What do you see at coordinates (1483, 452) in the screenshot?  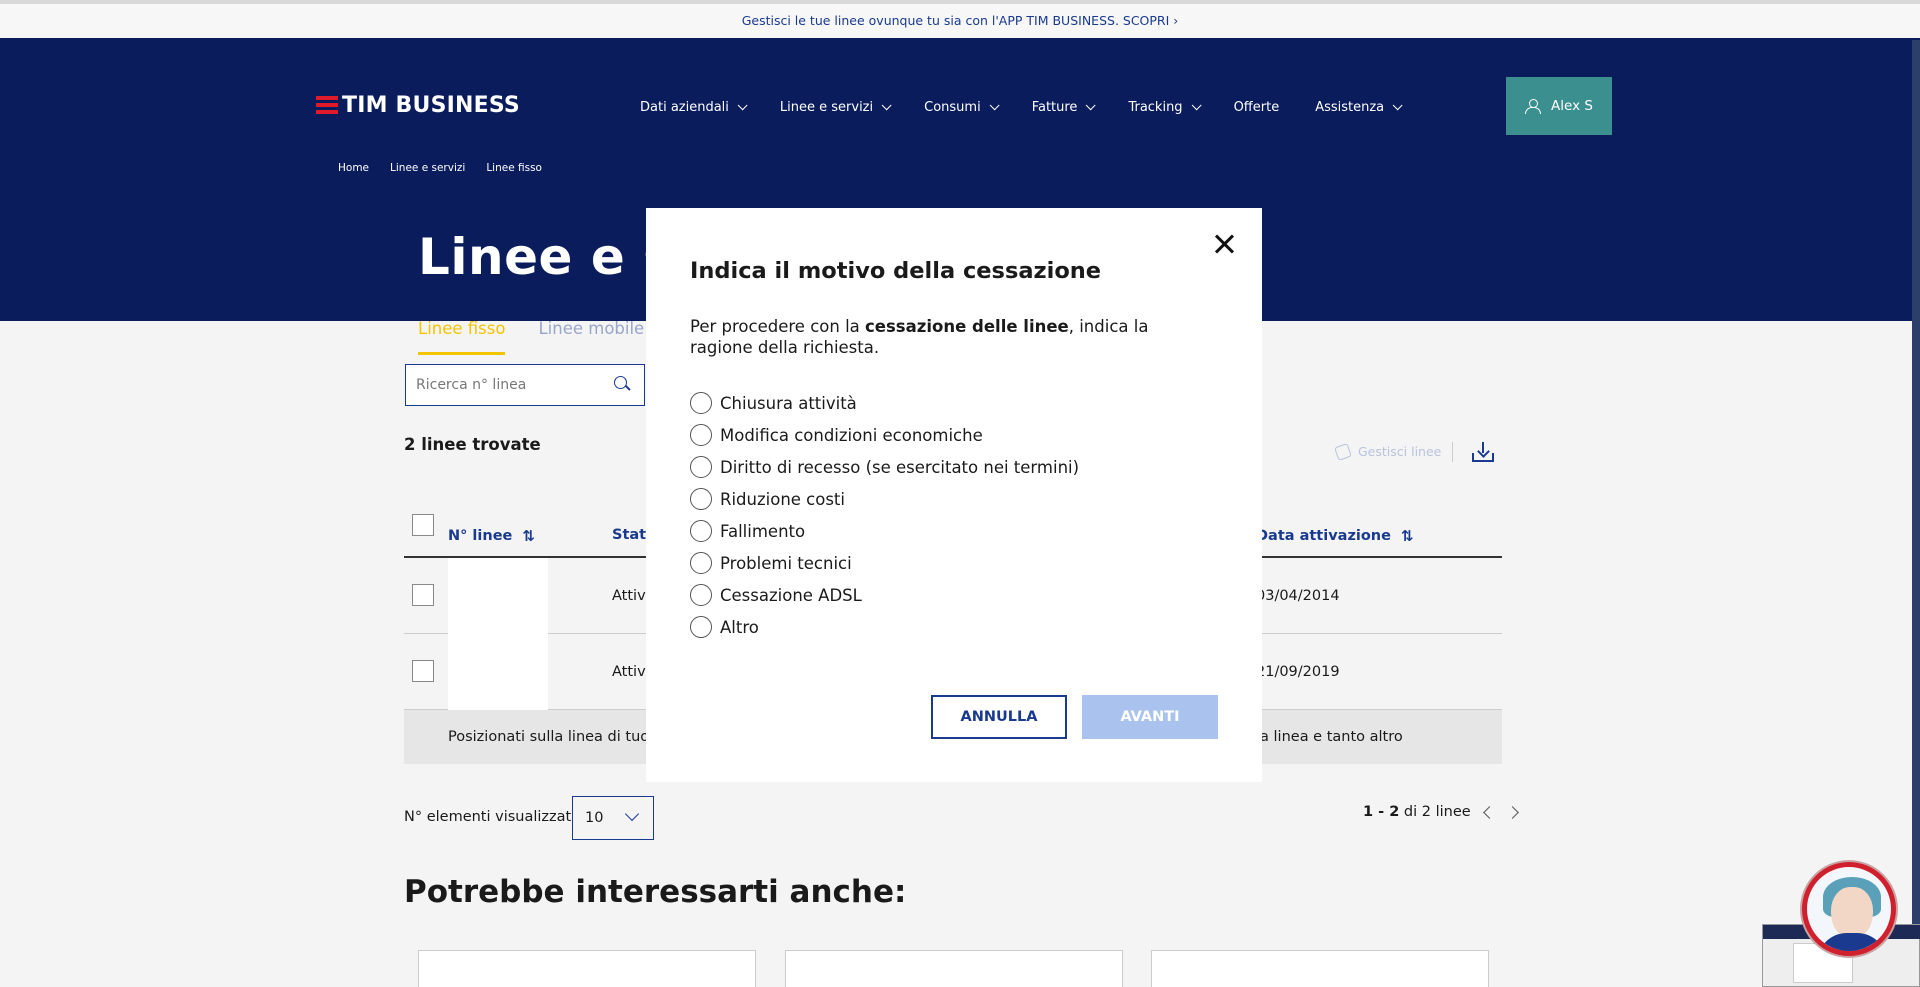 I see `download-icon` at bounding box center [1483, 452].